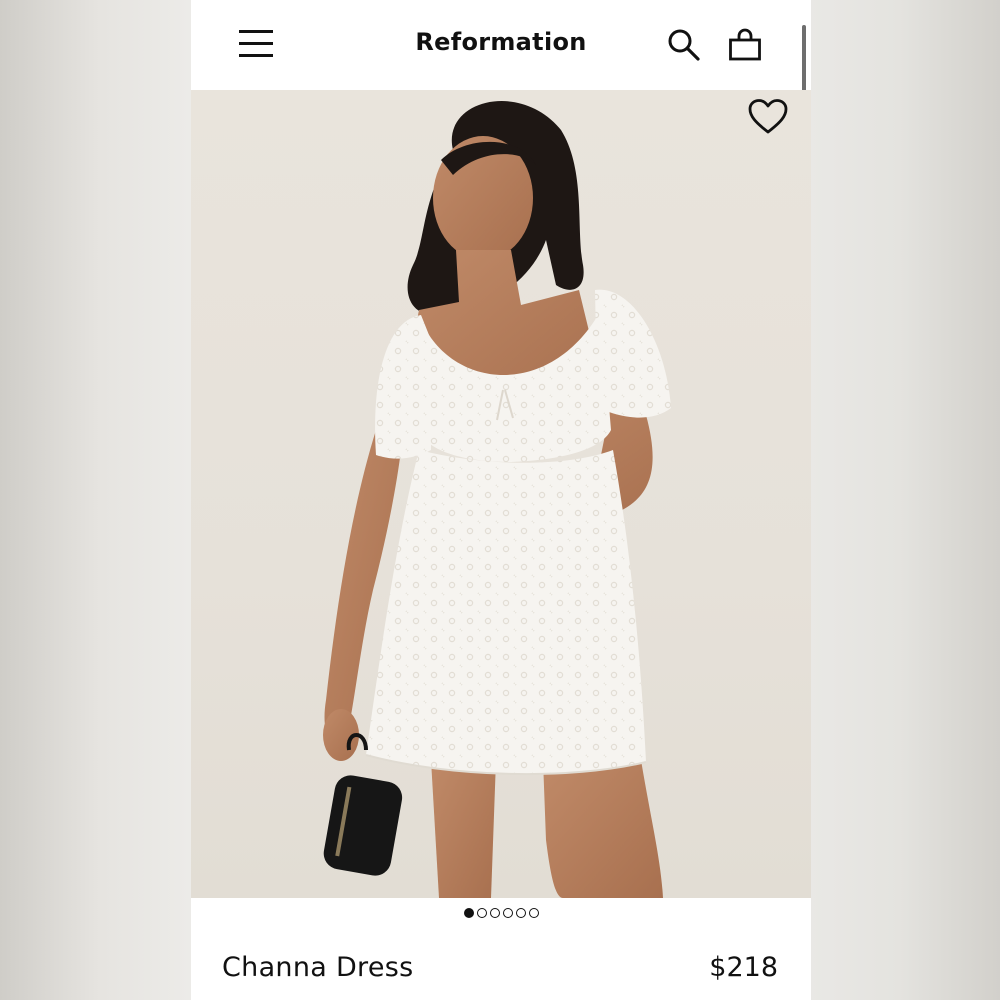 This screenshot has height=1000, width=1000. I want to click on image-carousel-indicator, so click(501, 916).